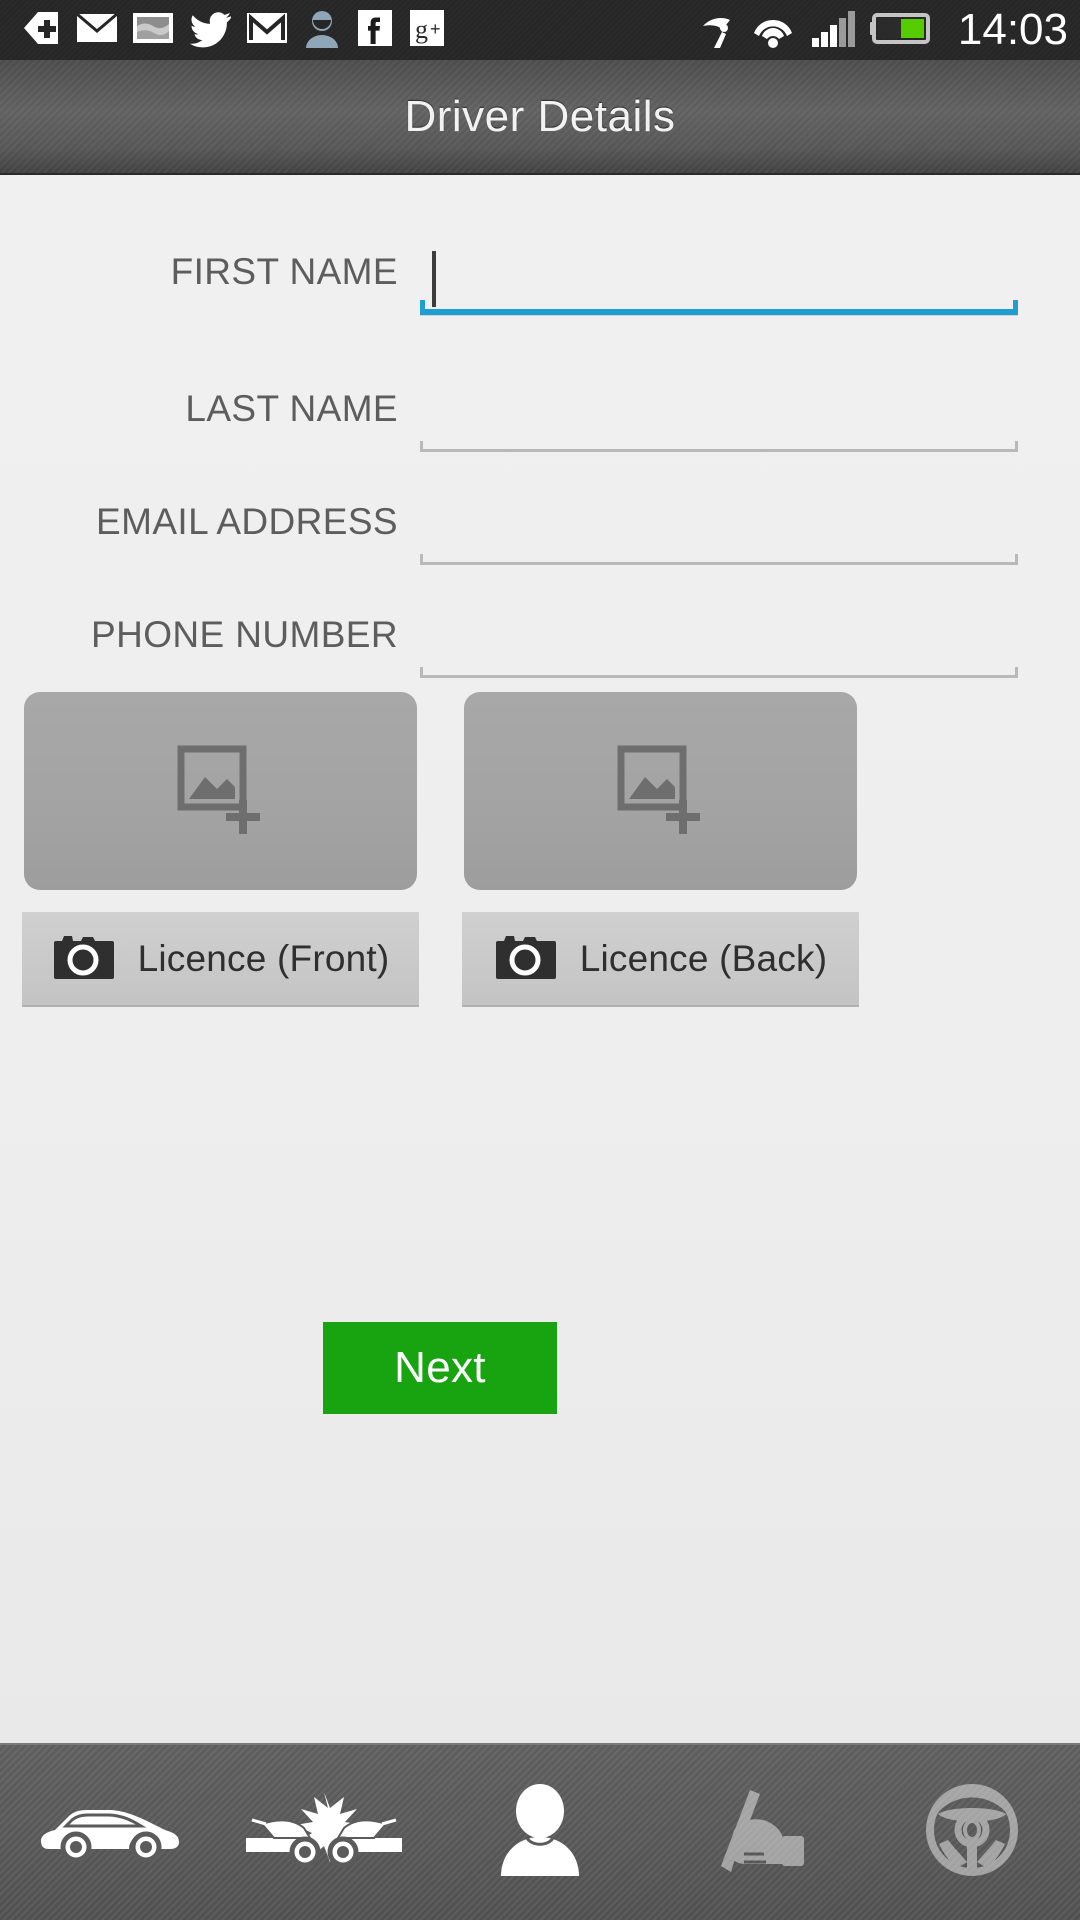  Describe the element at coordinates (263, 958) in the screenshot. I see `licence-front-label: Licence (Front)` at that location.